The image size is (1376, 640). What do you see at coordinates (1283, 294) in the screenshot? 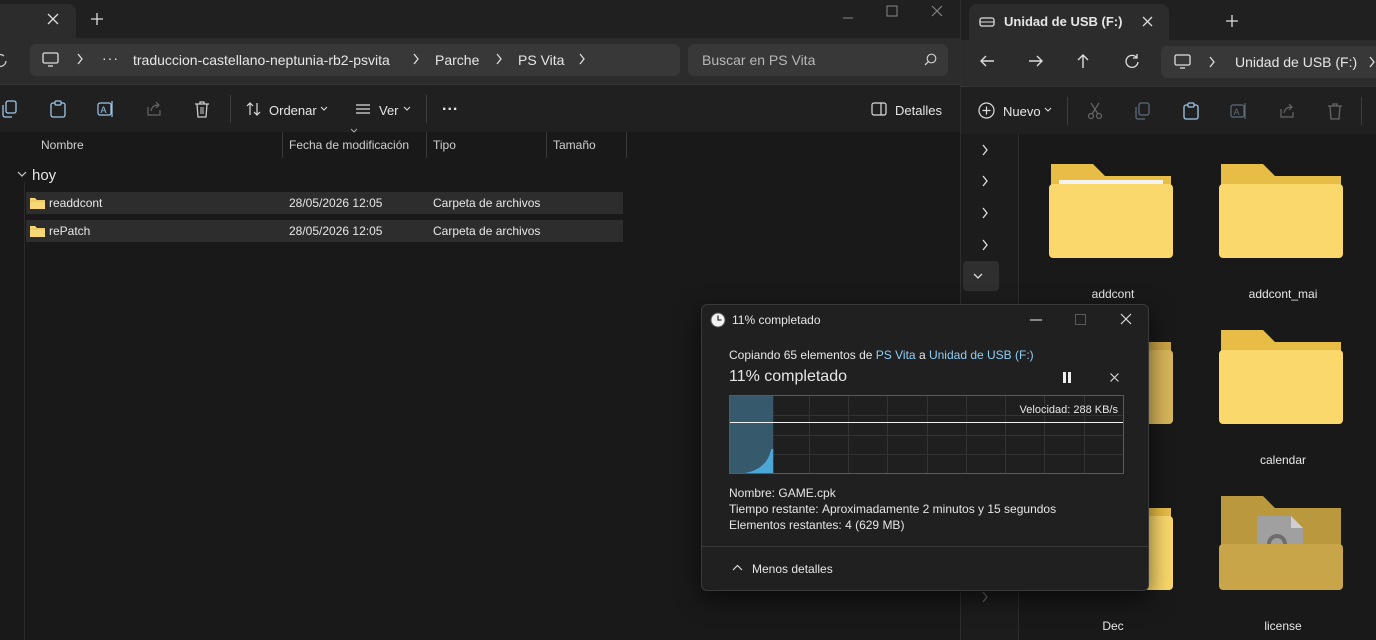
I see `folder-label: addcont_mai` at bounding box center [1283, 294].